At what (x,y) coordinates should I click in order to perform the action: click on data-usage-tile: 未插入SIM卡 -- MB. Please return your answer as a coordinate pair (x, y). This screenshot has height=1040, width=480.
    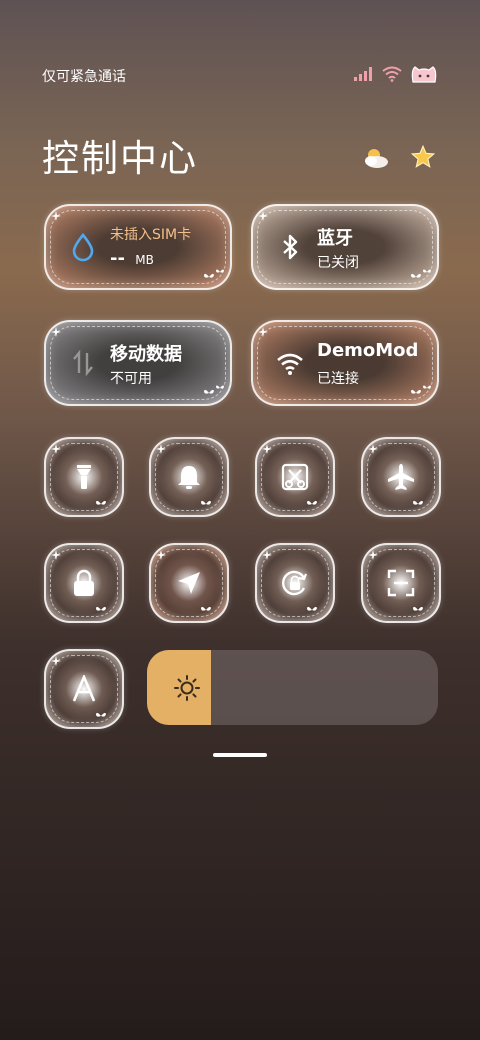
    Looking at the image, I should click on (138, 247).